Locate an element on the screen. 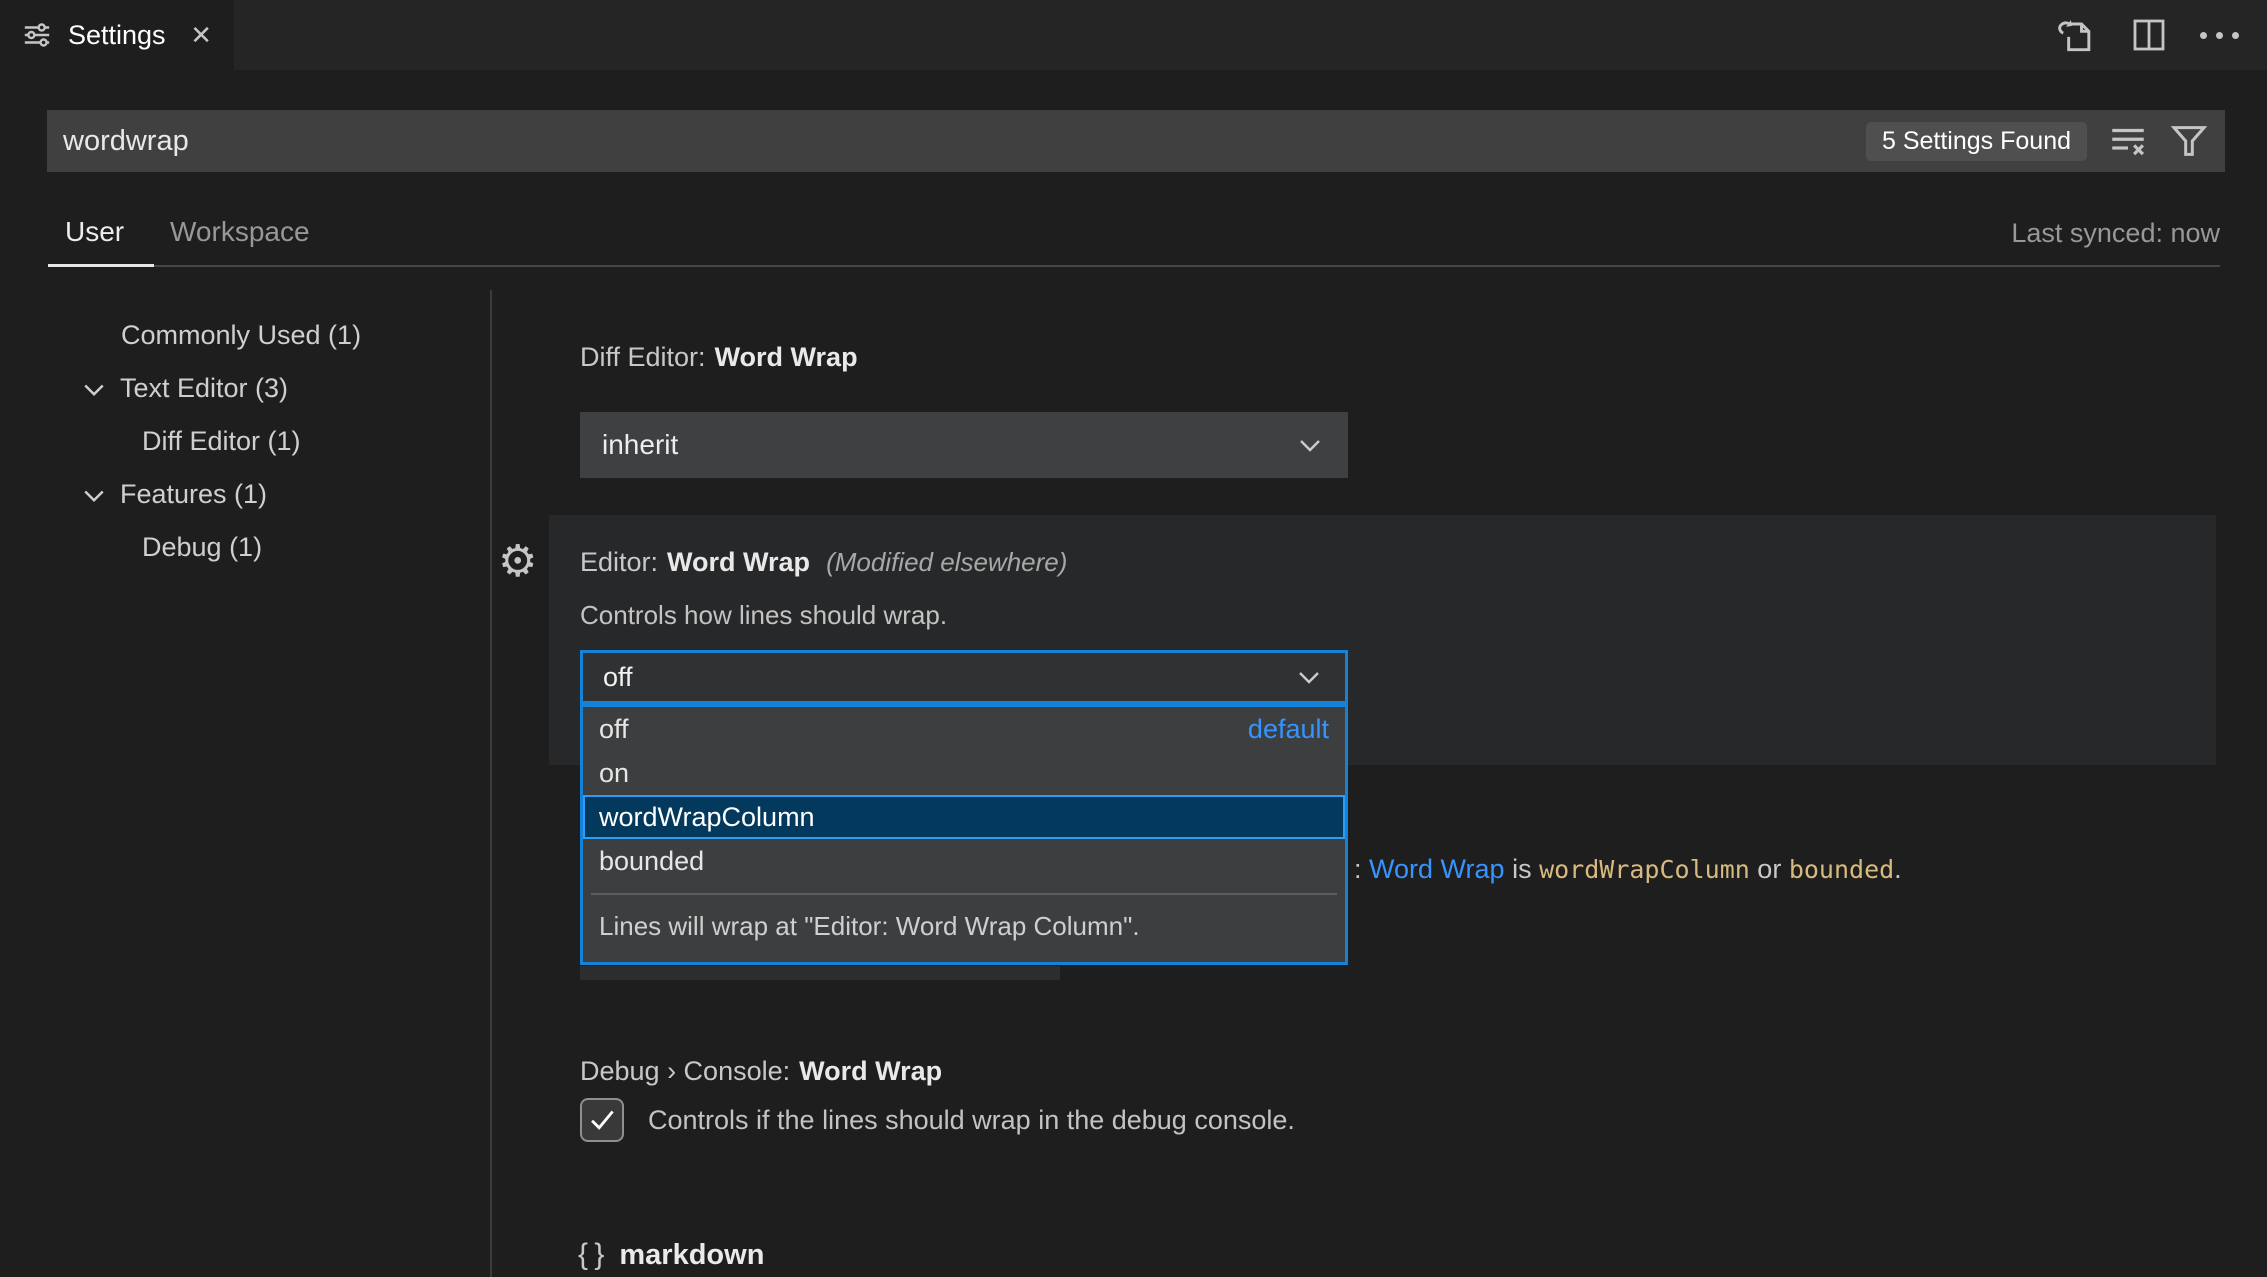 This screenshot has height=1277, width=2267. toc-item-commonly-used: Commonly Used (1) is located at coordinates (241, 335).